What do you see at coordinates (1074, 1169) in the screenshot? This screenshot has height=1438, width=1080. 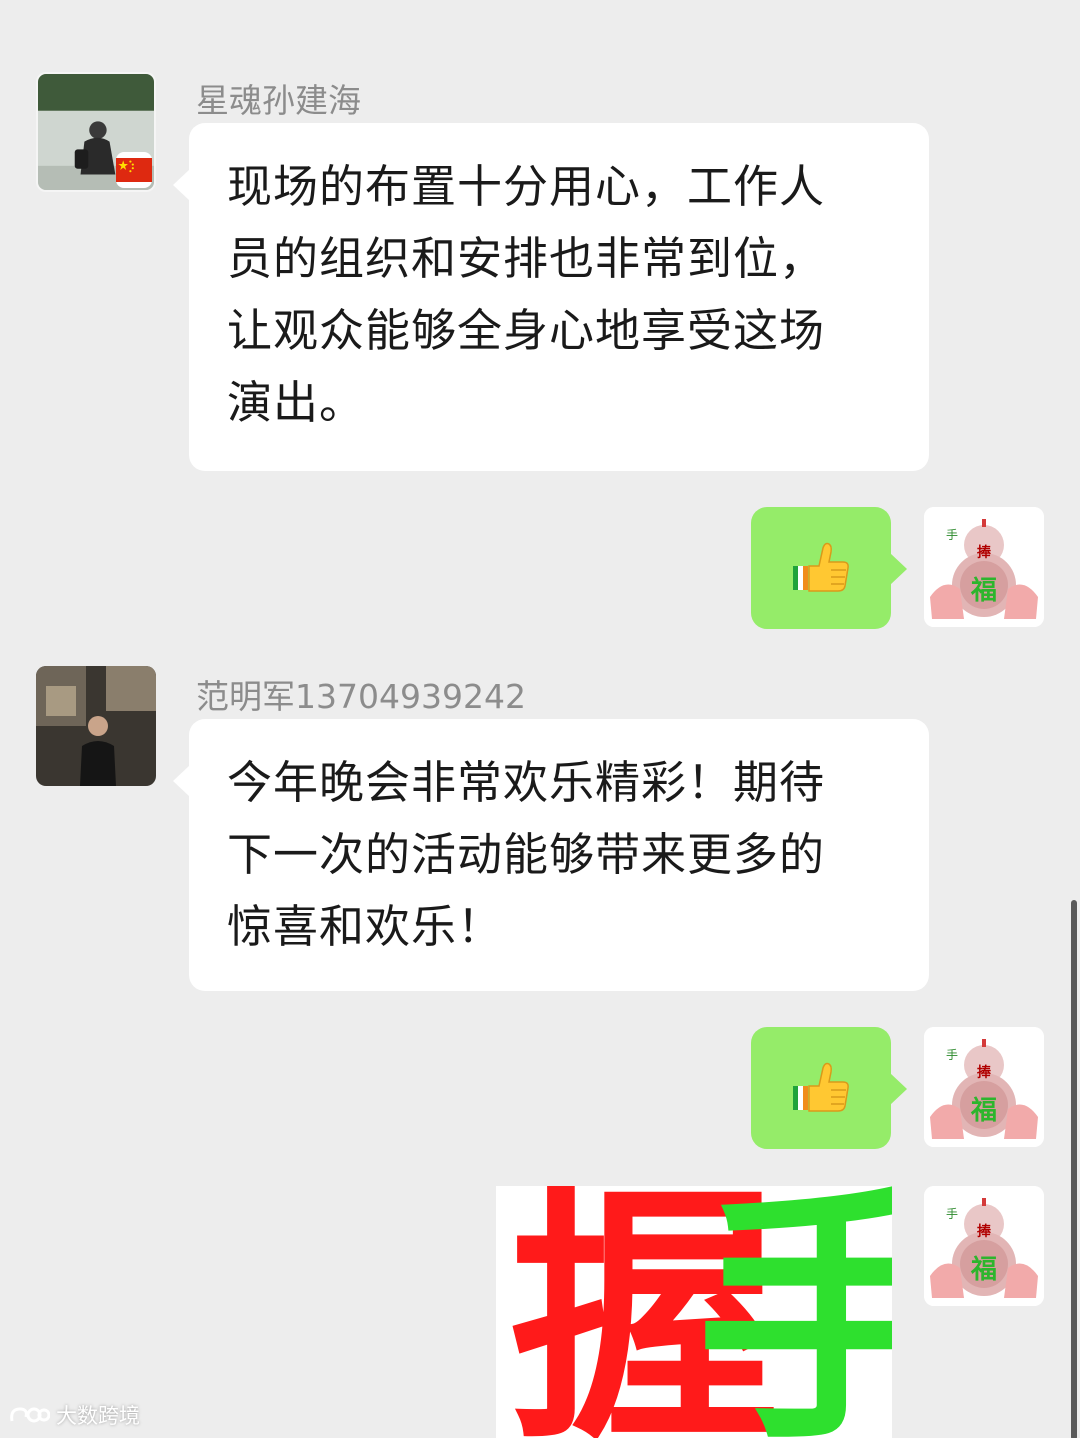 I see `scrollbar` at bounding box center [1074, 1169].